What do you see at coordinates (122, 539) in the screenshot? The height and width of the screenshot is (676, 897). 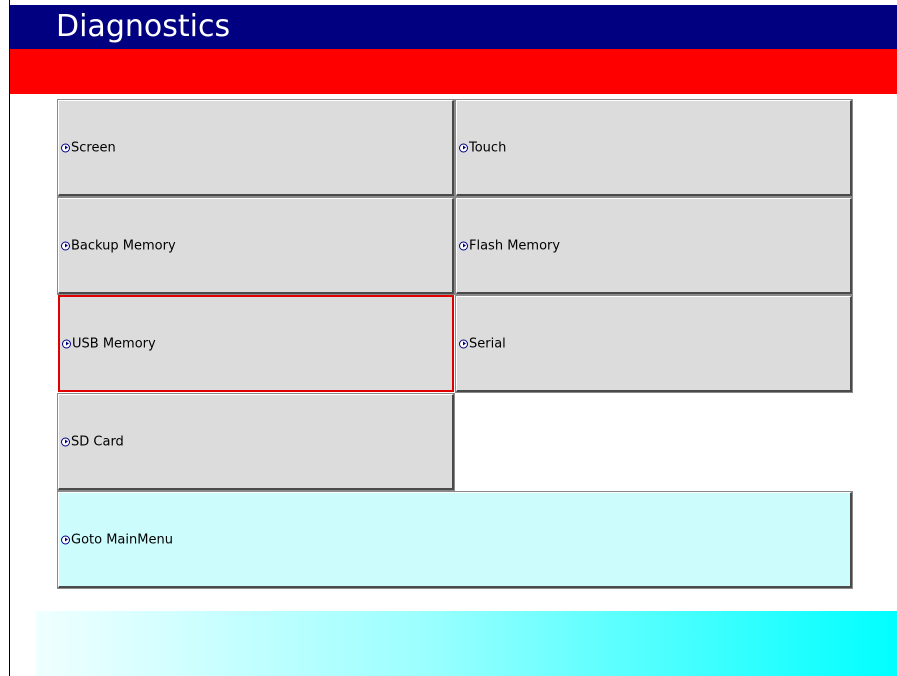 I see `button-label: Goto MainMenu` at bounding box center [122, 539].